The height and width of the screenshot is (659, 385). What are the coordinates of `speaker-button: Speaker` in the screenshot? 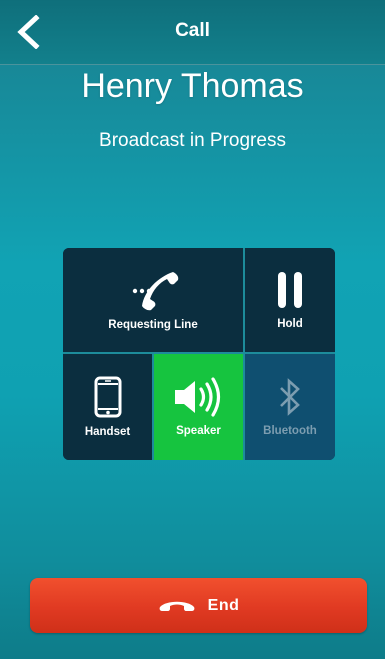 It's located at (198, 407).